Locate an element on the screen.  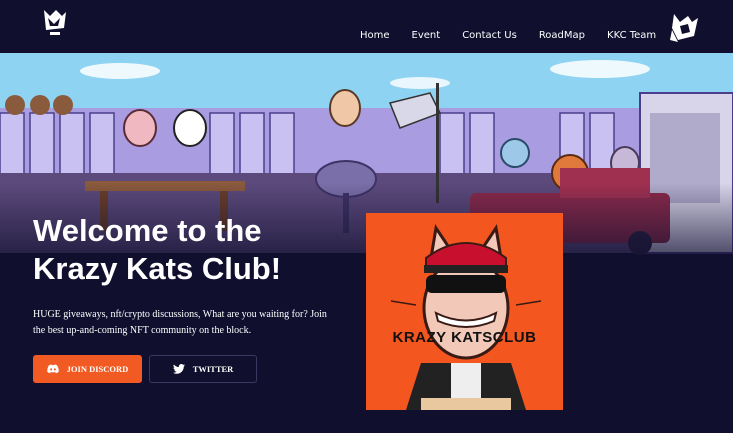
twitter-icon is located at coordinates (178, 369).